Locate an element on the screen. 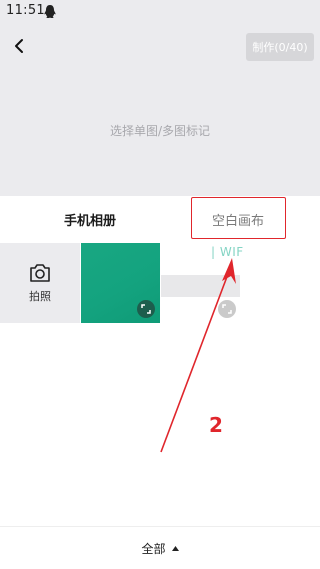 This screenshot has height=569, width=320. blank-canvas-bar is located at coordinates (200, 286).